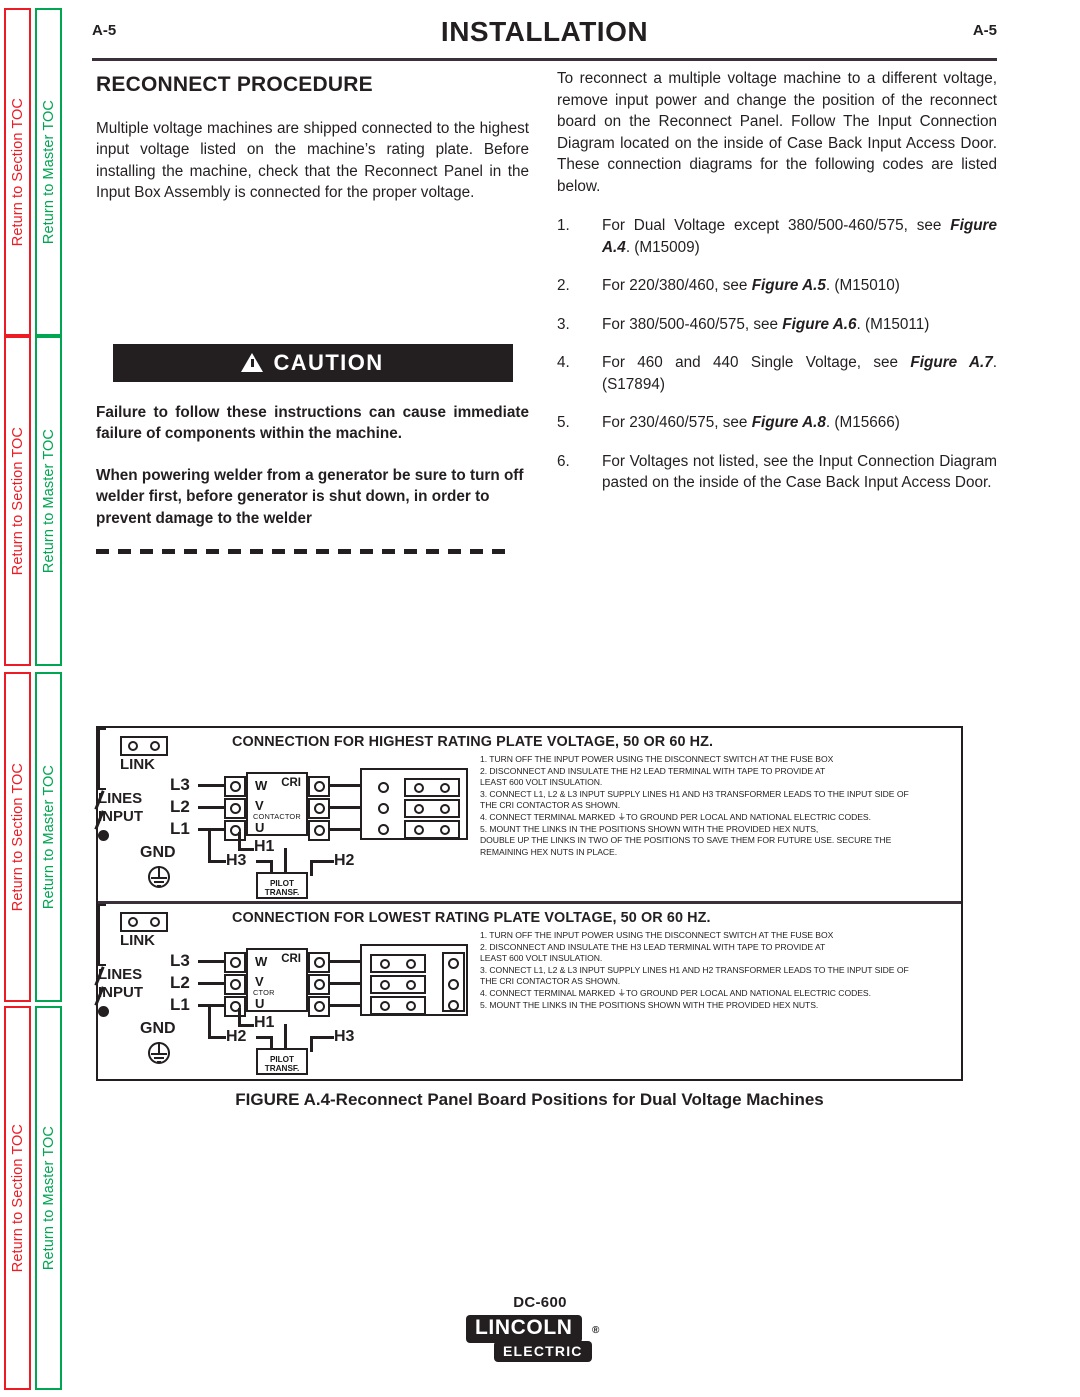 This screenshot has width=1080, height=1397. Describe the element at coordinates (48, 172) in the screenshot. I see `sidebar-item-master-toc-0: Return to Master TOC` at that location.